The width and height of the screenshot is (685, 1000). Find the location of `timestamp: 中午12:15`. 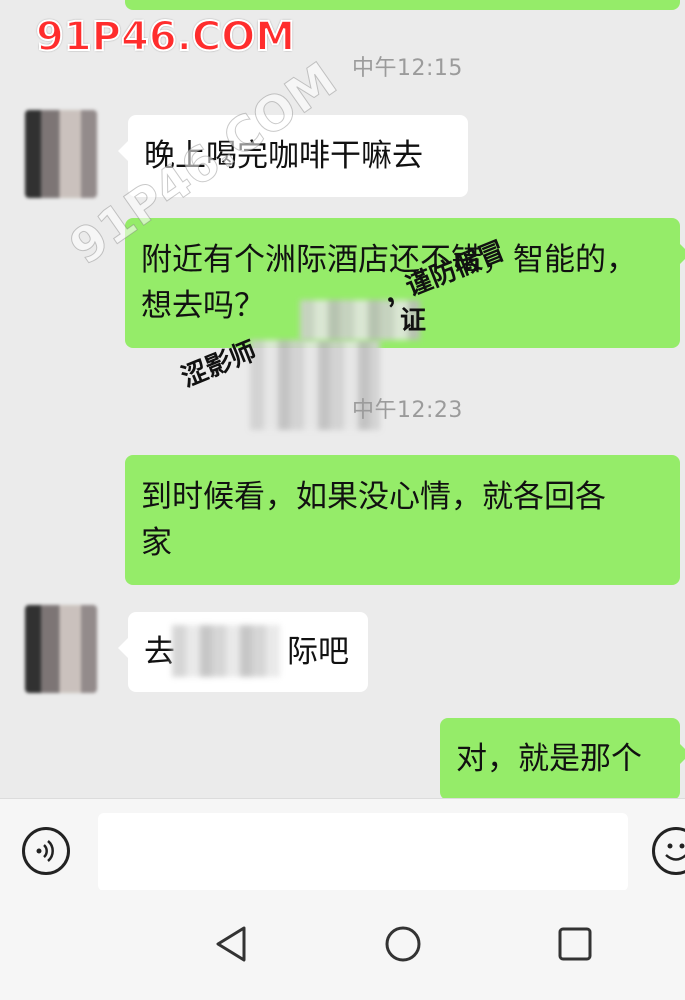

timestamp: 中午12:15 is located at coordinates (407, 68).